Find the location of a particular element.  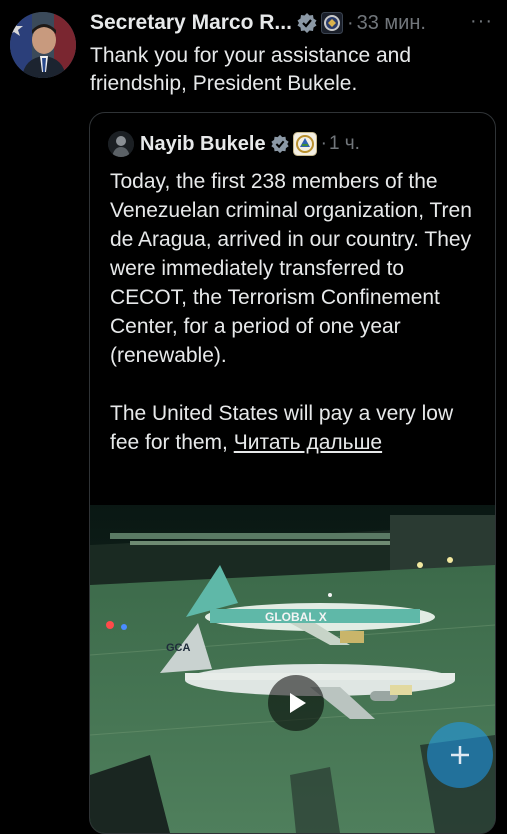

quoted-tweet-header: Nayib Bukele · 1 ч. is located at coordinates (234, 144).